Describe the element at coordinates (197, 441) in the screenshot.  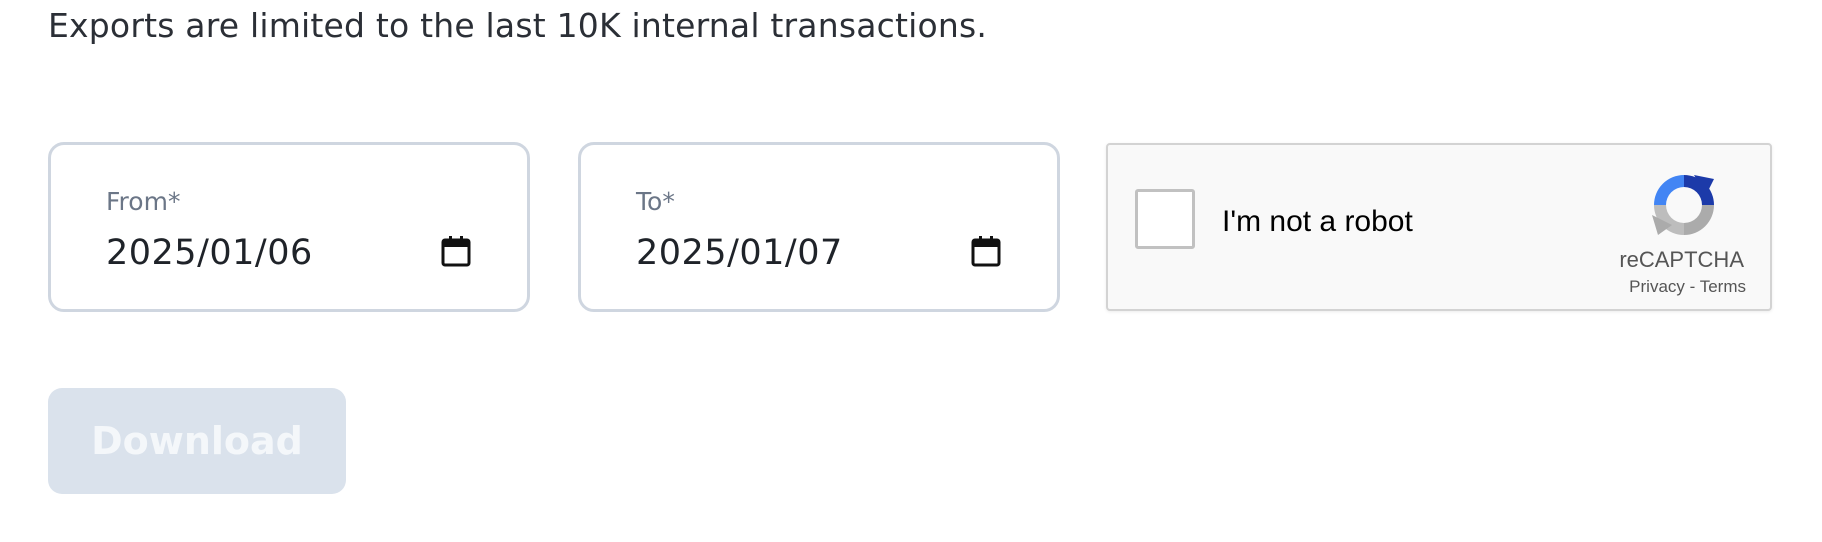
I see `download-button: Download` at that location.